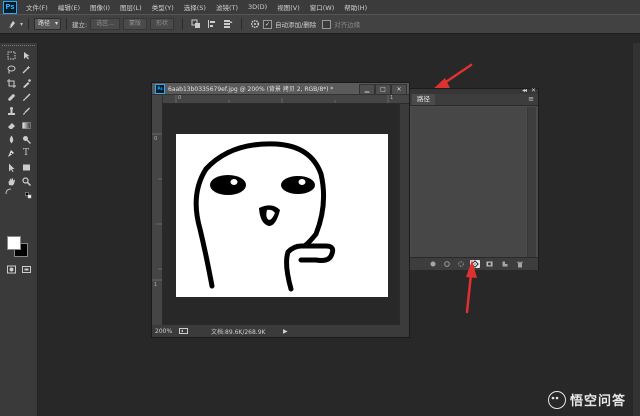  What do you see at coordinates (156, 285) in the screenshot?
I see `ruler-v-label-1: 1` at bounding box center [156, 285].